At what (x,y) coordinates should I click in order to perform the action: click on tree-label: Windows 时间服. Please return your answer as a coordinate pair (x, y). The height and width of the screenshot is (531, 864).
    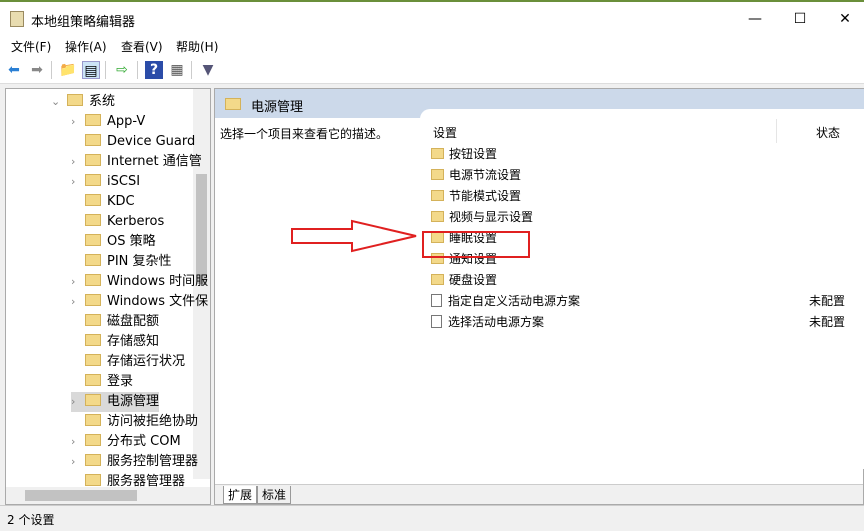
    Looking at the image, I should click on (158, 281).